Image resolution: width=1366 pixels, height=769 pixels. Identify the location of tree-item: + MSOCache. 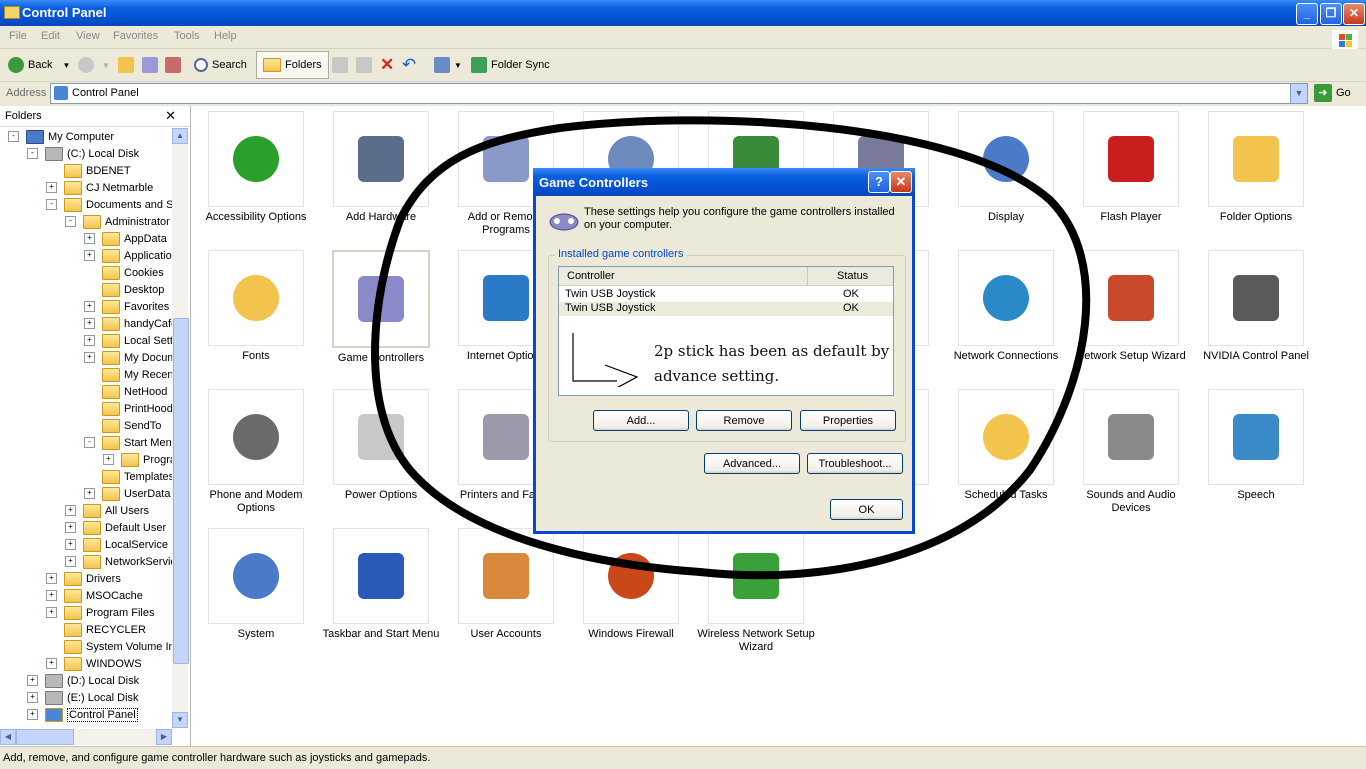
(94, 595).